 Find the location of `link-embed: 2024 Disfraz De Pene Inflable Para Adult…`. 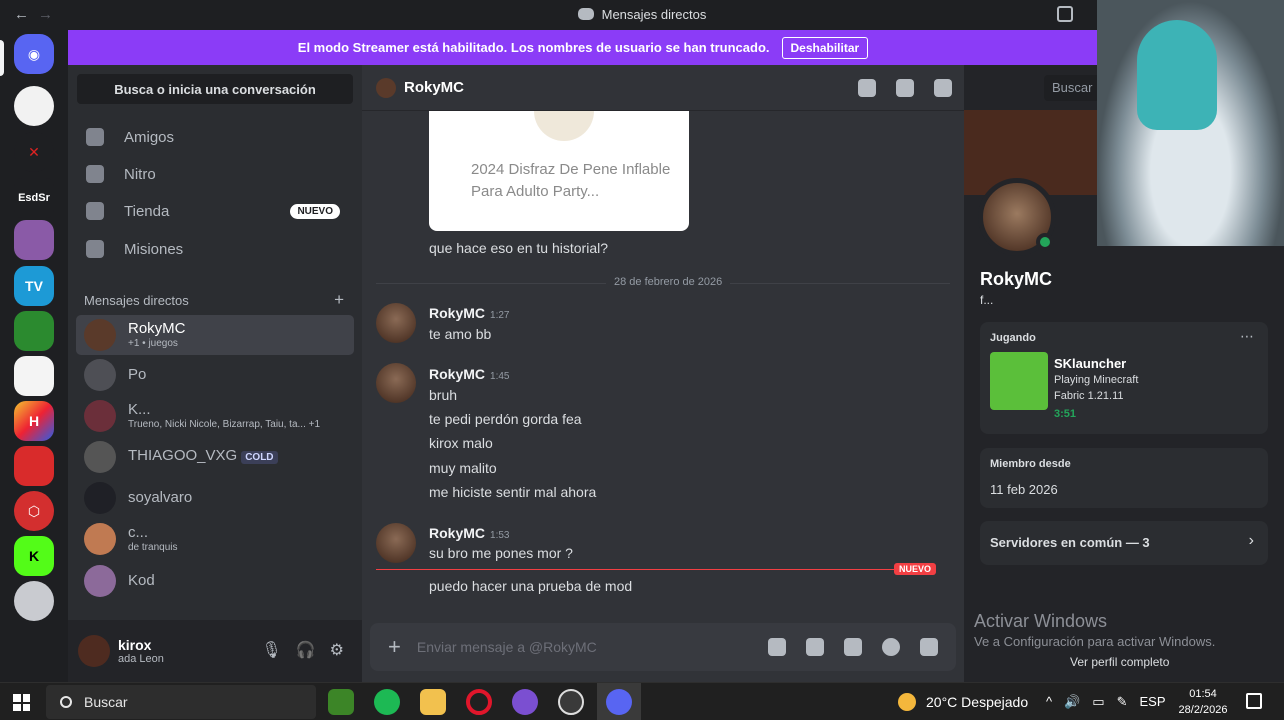

link-embed: 2024 Disfraz De Pene Inflable Para Adult… is located at coordinates (559, 171).